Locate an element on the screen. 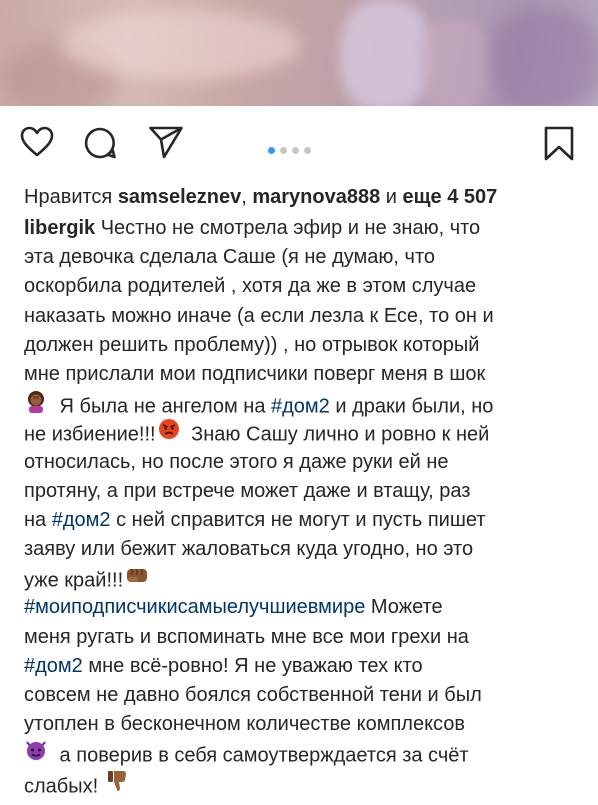 This screenshot has height=805, width=598. likes-conjunction: и is located at coordinates (391, 197).